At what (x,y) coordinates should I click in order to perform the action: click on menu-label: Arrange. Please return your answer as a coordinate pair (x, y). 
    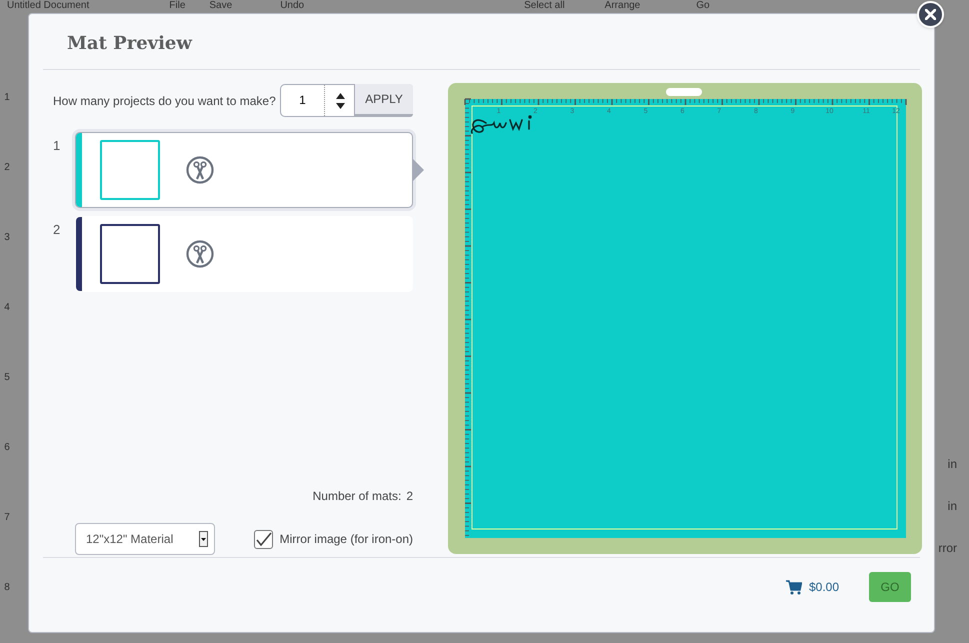
    Looking at the image, I should click on (622, 6).